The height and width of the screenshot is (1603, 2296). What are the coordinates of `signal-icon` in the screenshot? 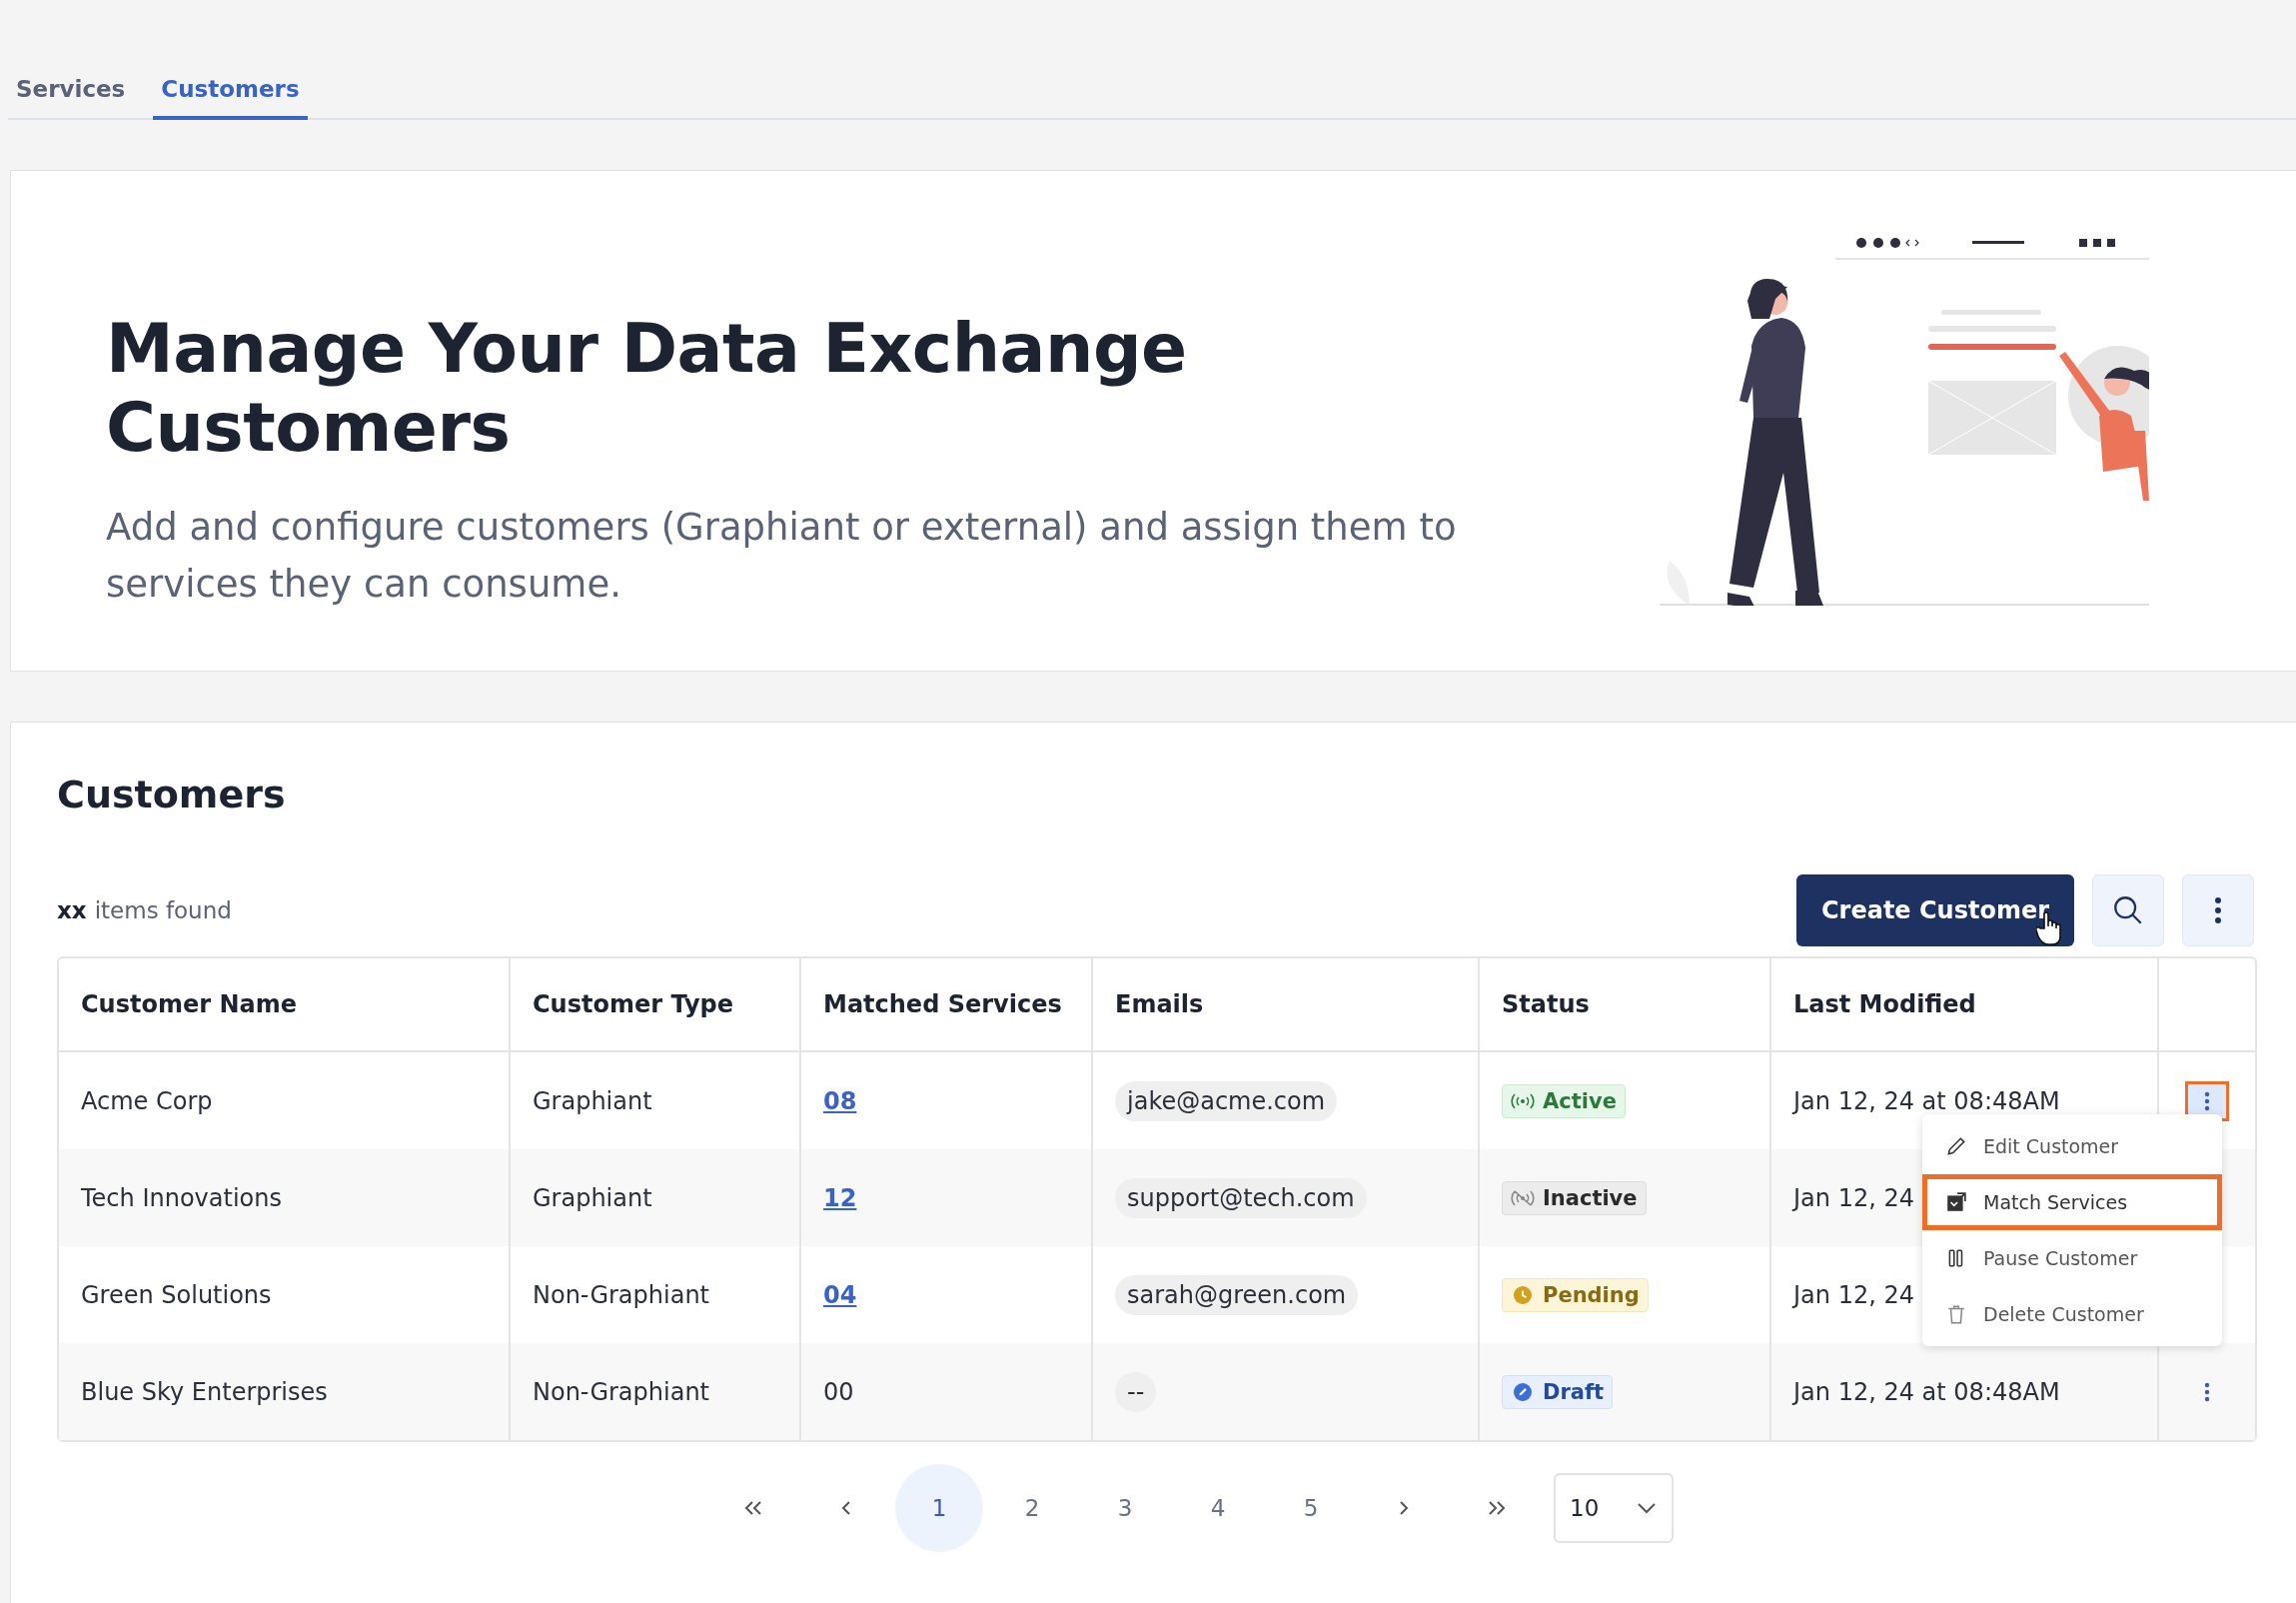 It's located at (1523, 1100).